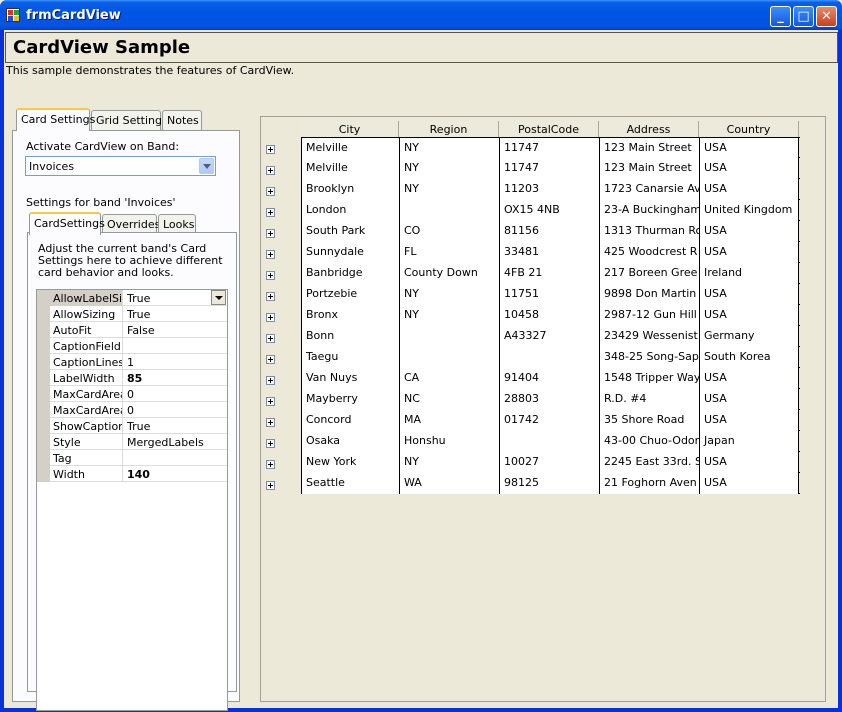  What do you see at coordinates (132, 346) in the screenshot?
I see `property-row: CaptionField` at bounding box center [132, 346].